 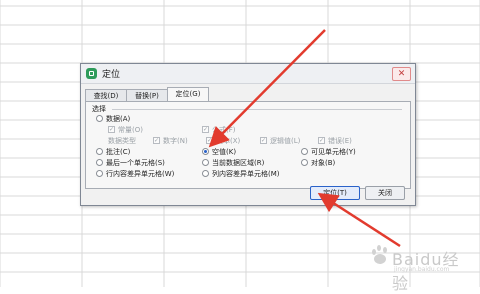 I want to click on radio-data, so click(x=99, y=118).